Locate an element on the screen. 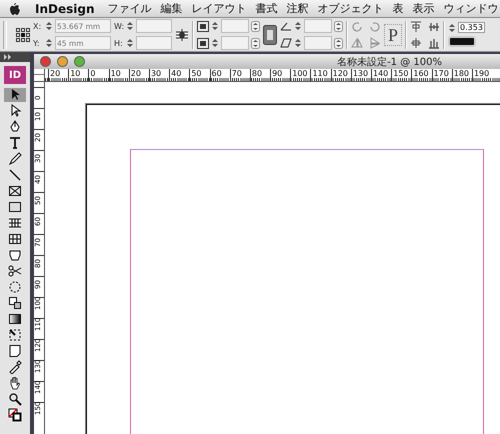 This screenshot has height=434, width=500. menu-item: オブジェクト is located at coordinates (346, 8).